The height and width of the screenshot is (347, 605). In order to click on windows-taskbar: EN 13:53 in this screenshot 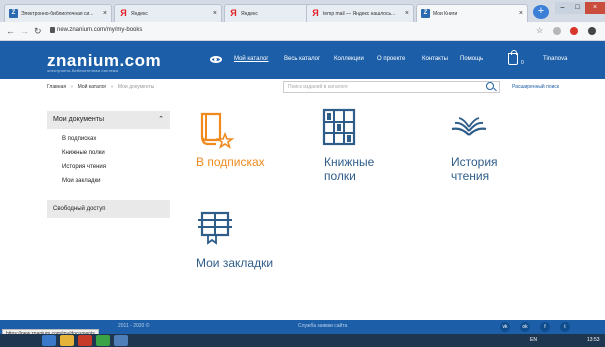, I will do `click(302, 340)`.